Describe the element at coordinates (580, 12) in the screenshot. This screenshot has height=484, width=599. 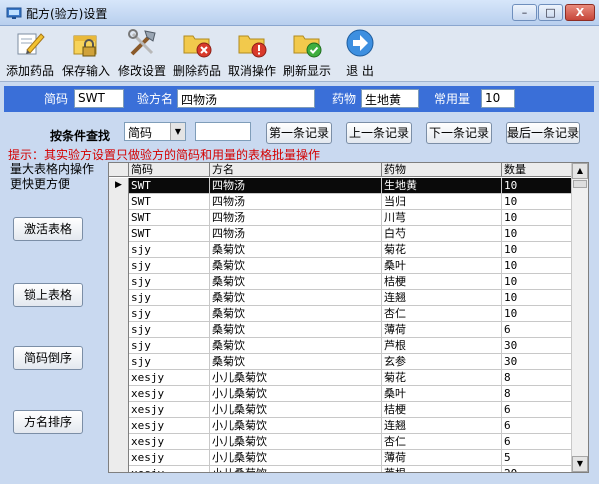
I see `close-button: X` at that location.